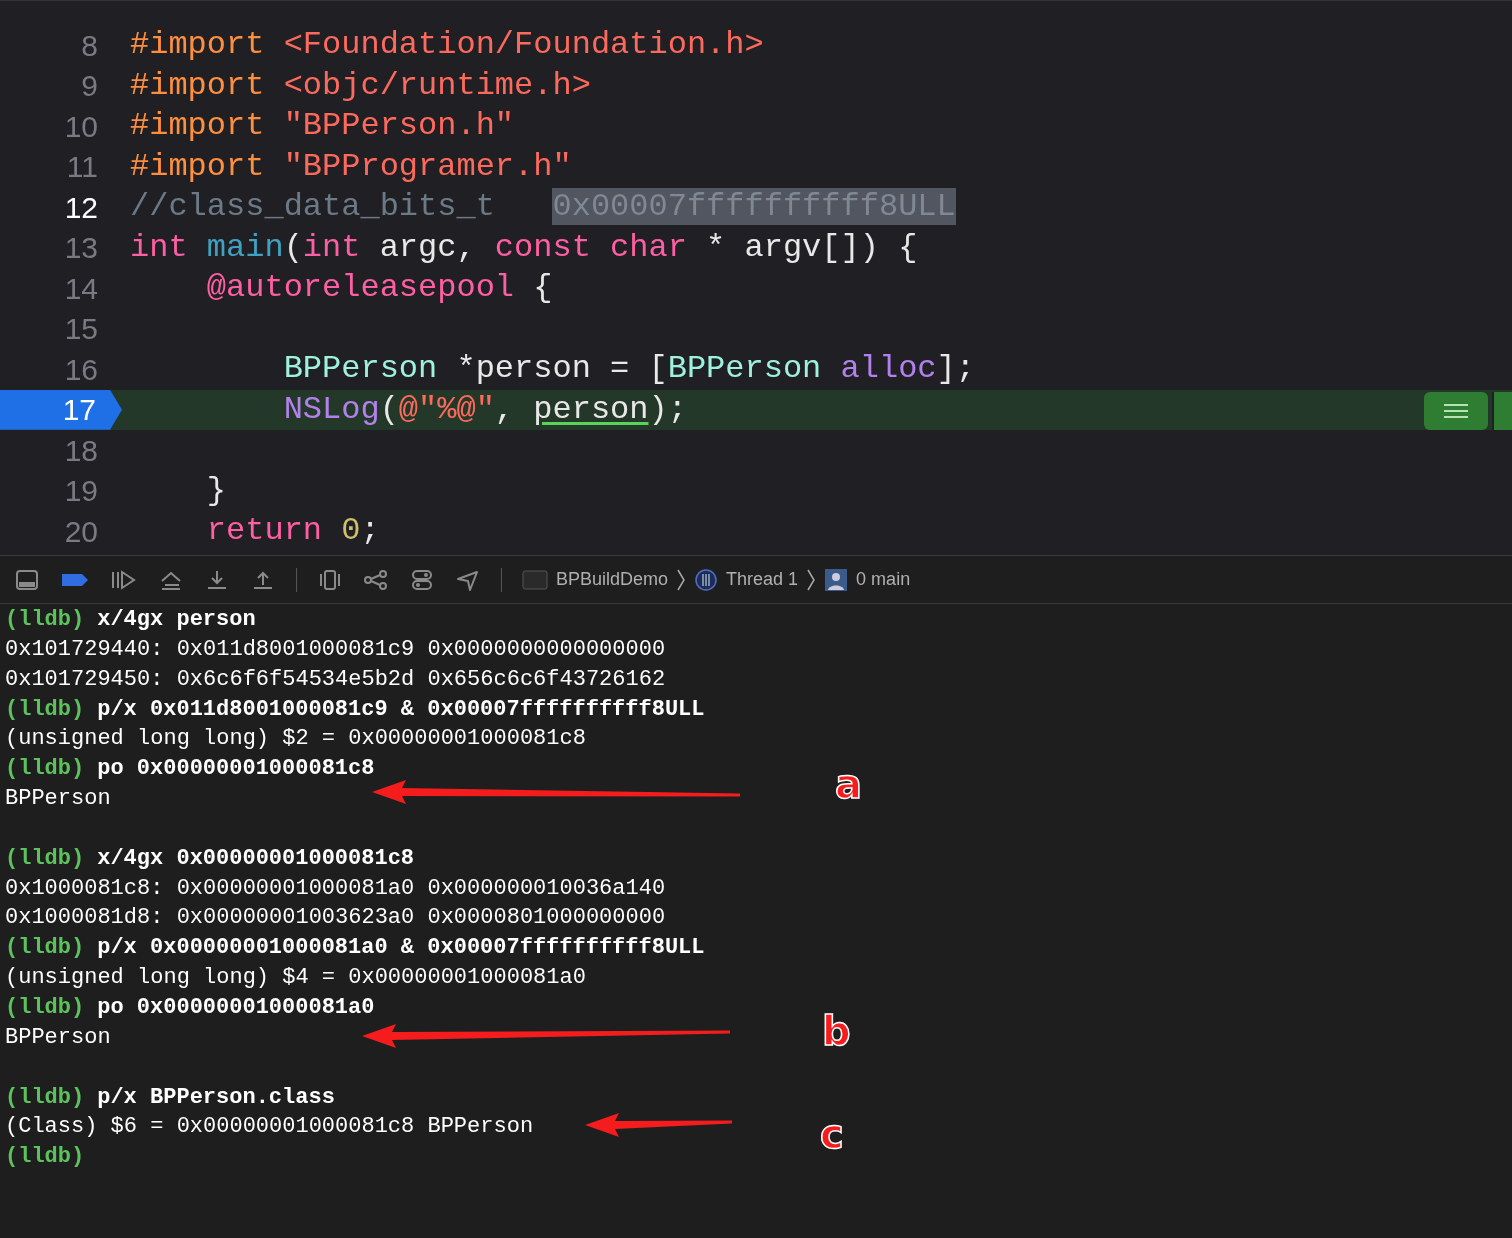  What do you see at coordinates (360, 85) in the screenshot?
I see `code-line: #import <objc/runtime.h>` at bounding box center [360, 85].